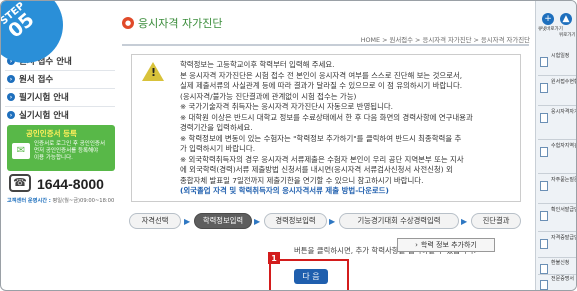 The height and width of the screenshot is (291, 577). Describe the element at coordinates (311, 276) in the screenshot. I see `next-button: 다 음` at that location.